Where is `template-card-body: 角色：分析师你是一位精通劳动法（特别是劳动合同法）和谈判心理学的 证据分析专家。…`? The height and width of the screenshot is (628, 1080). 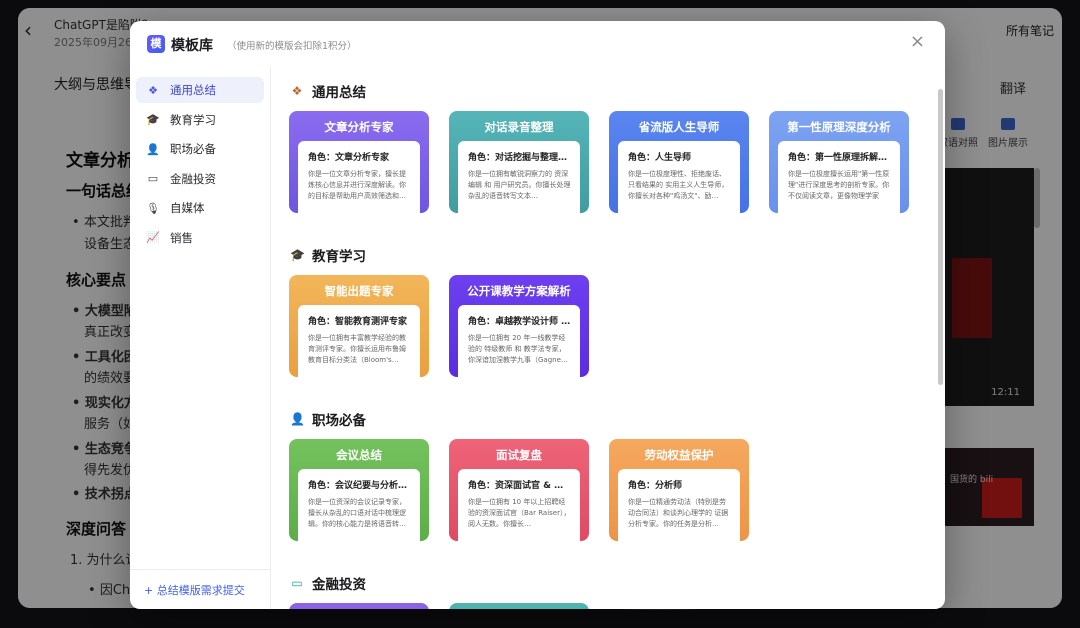 template-card-body: 角色：分析师你是一位精通劳动法（特别是劳动合同法）和谈判心理学的 证据分析专家。… is located at coordinates (679, 505).